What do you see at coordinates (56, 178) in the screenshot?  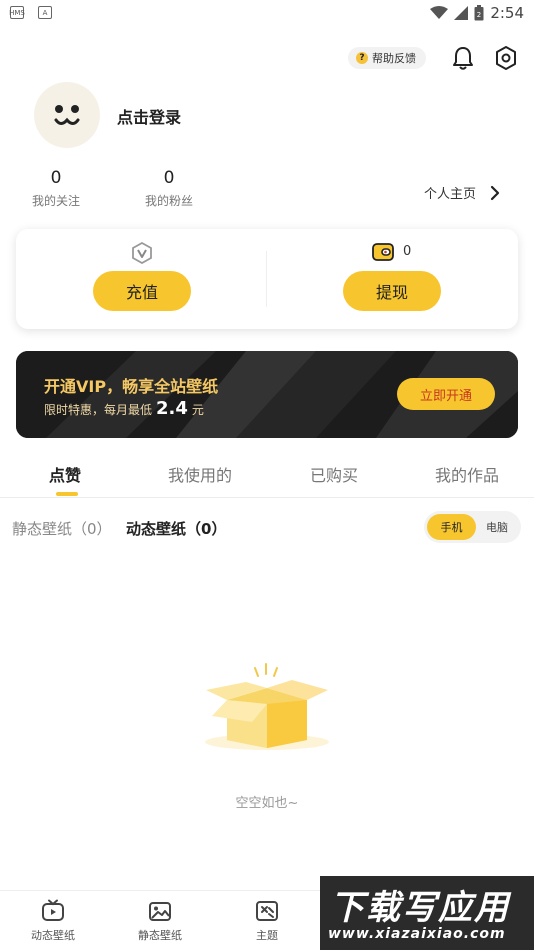 I see `following-count: 0` at bounding box center [56, 178].